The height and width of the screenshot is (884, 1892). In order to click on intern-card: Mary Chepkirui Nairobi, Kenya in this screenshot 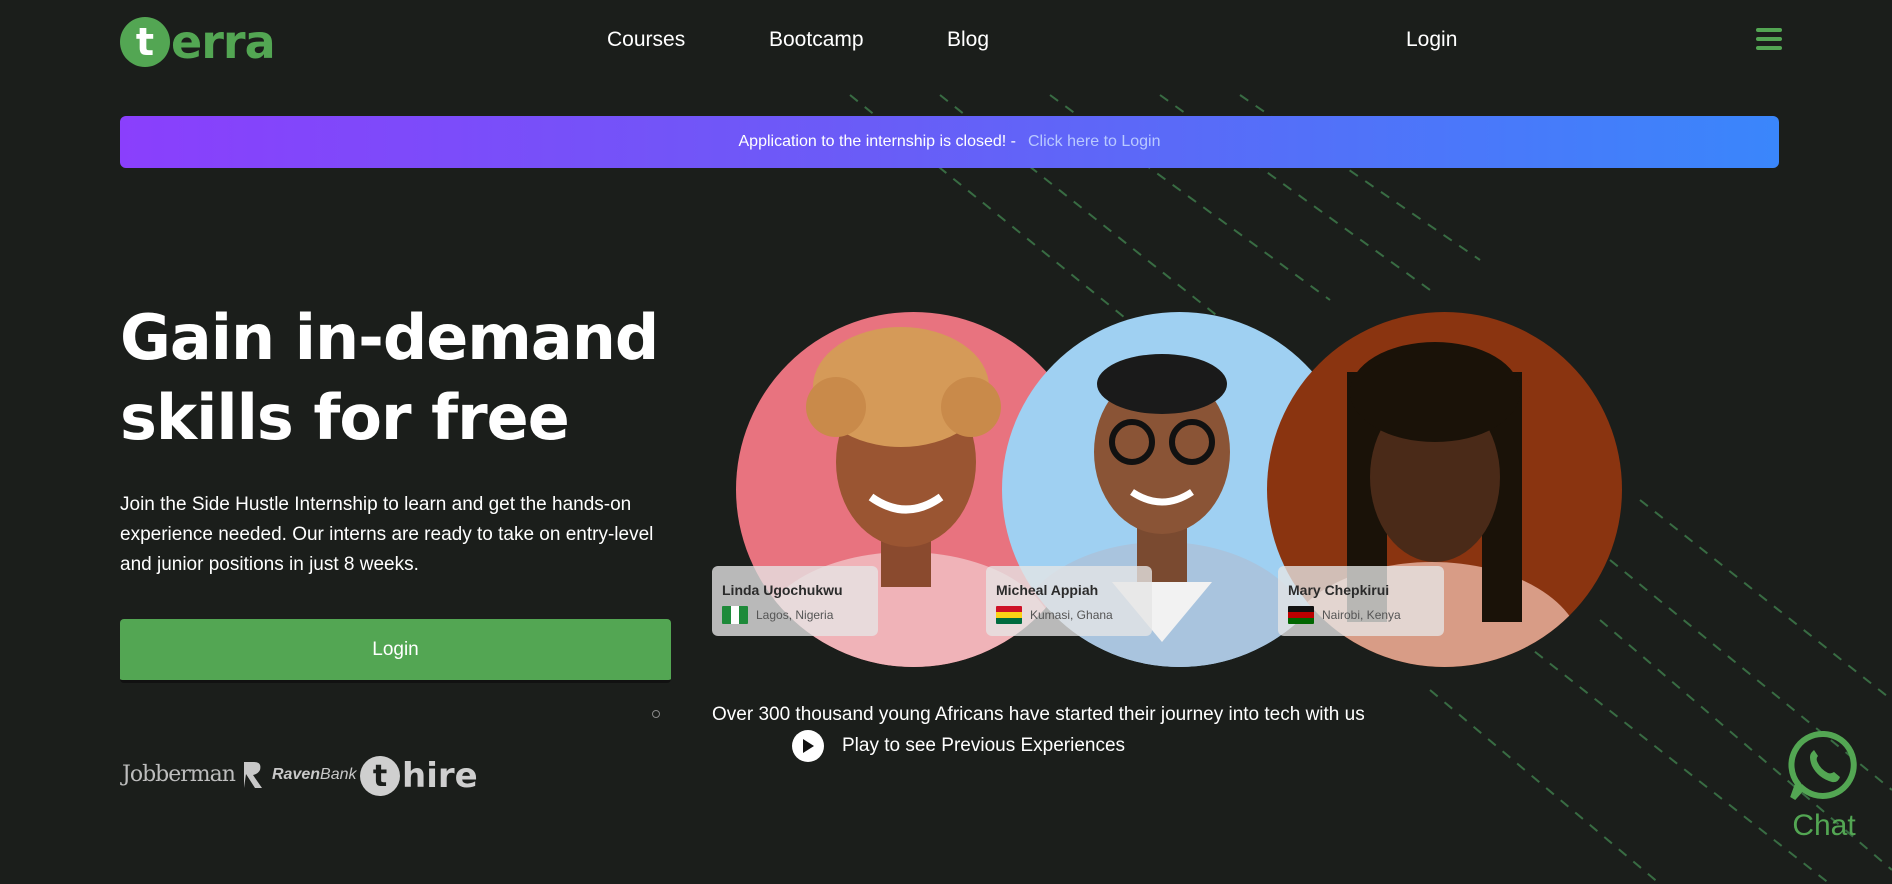, I will do `click(1361, 601)`.